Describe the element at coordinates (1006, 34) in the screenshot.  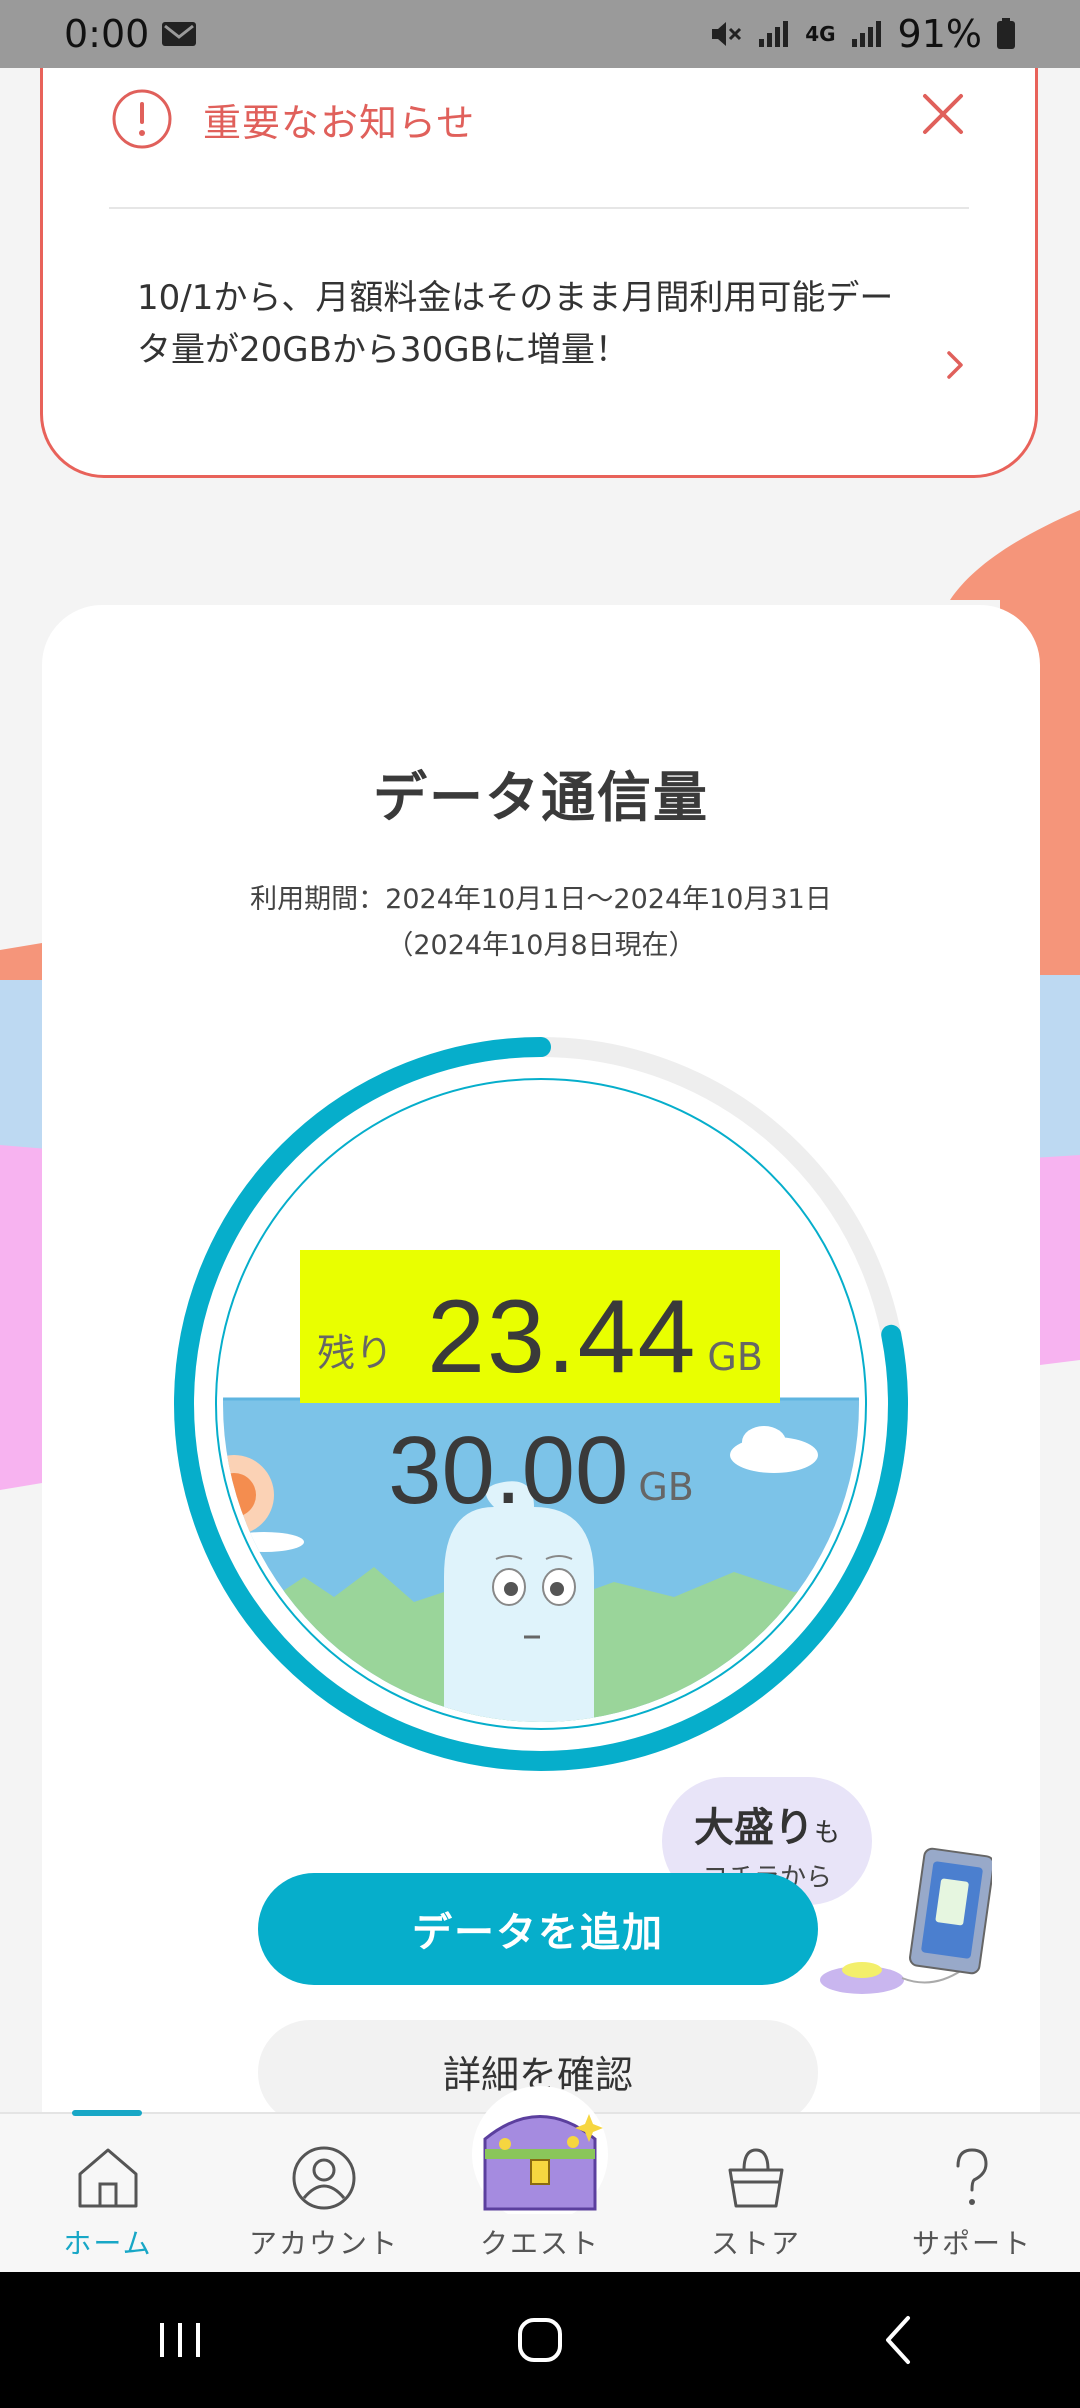
I see `battery-icon` at that location.